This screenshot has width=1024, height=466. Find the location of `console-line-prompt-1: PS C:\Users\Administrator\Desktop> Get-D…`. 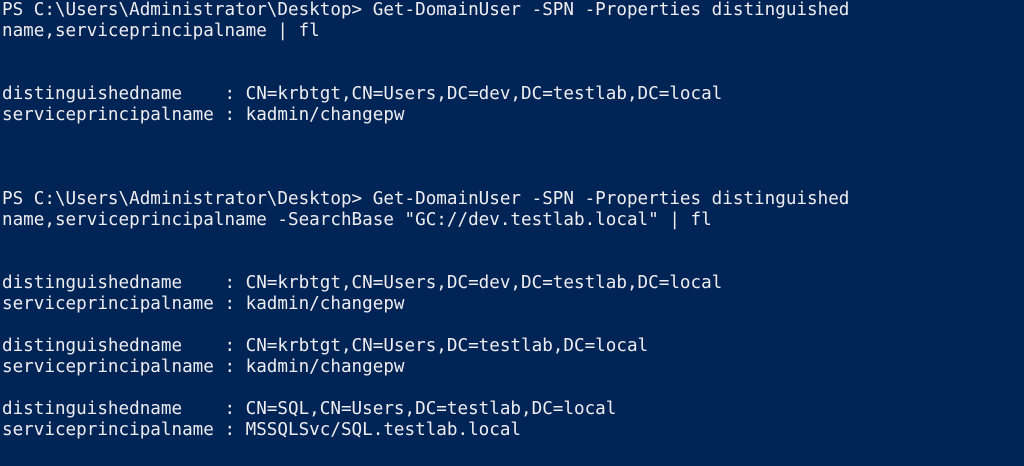

console-line-prompt-1: PS C:\Users\Administrator\Desktop> Get-D… is located at coordinates (426, 10).